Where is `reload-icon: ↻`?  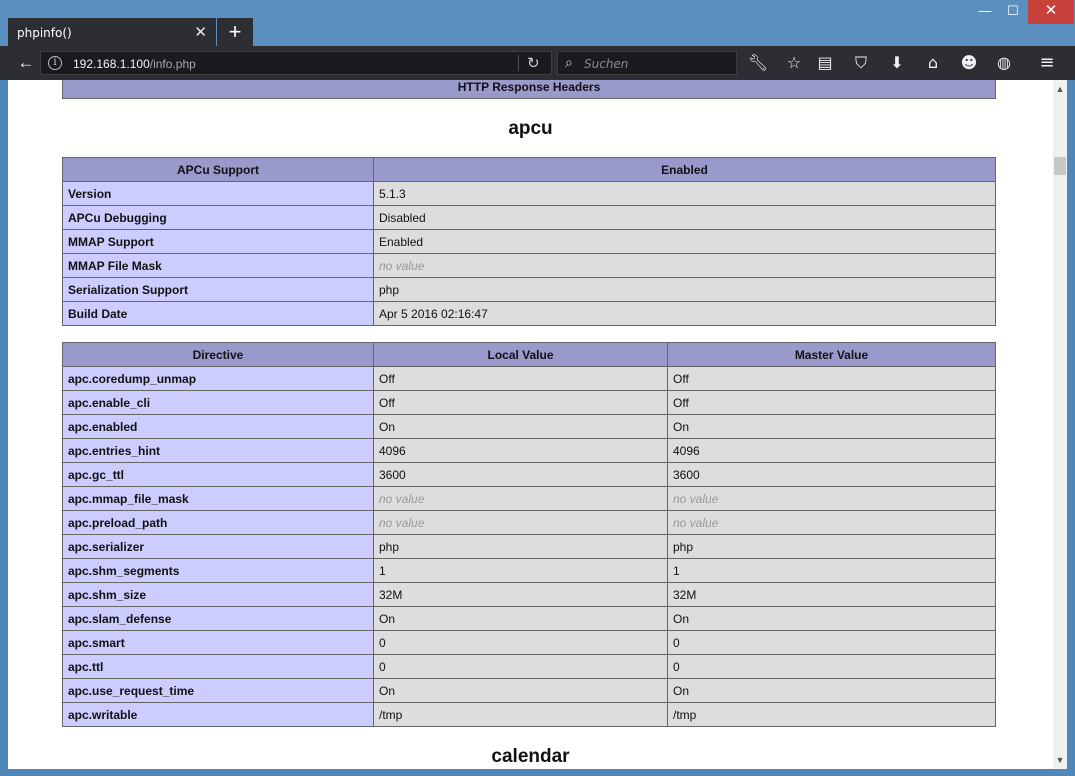
reload-icon: ↻ is located at coordinates (533, 63).